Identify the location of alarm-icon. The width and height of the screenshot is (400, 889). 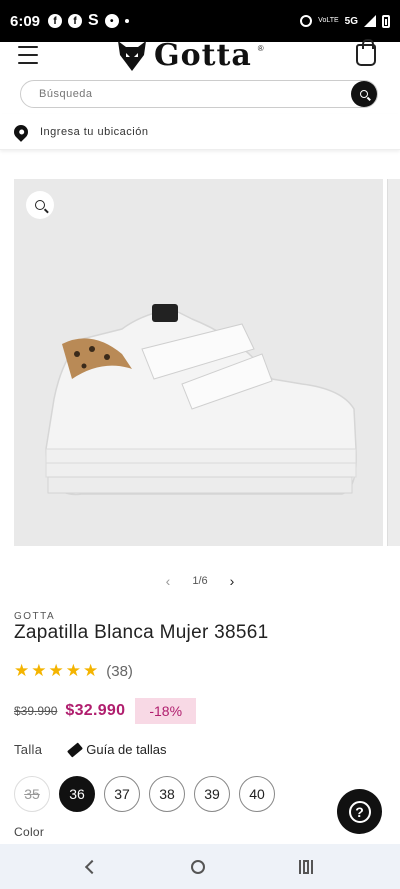
(306, 21).